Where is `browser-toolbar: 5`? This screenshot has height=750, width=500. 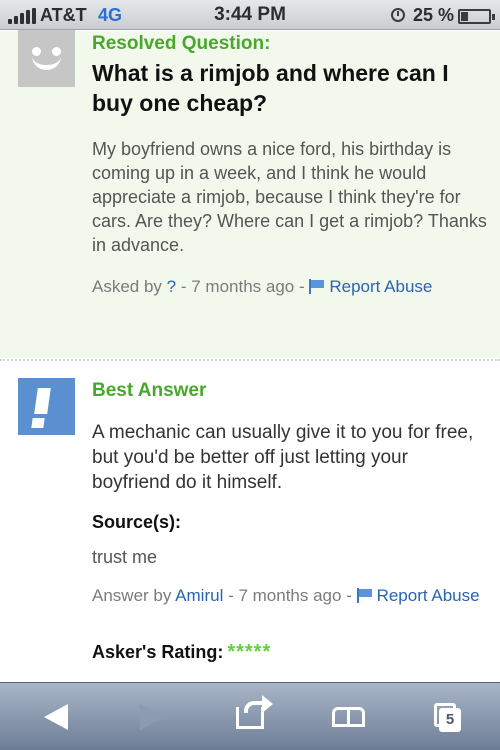 browser-toolbar: 5 is located at coordinates (250, 716).